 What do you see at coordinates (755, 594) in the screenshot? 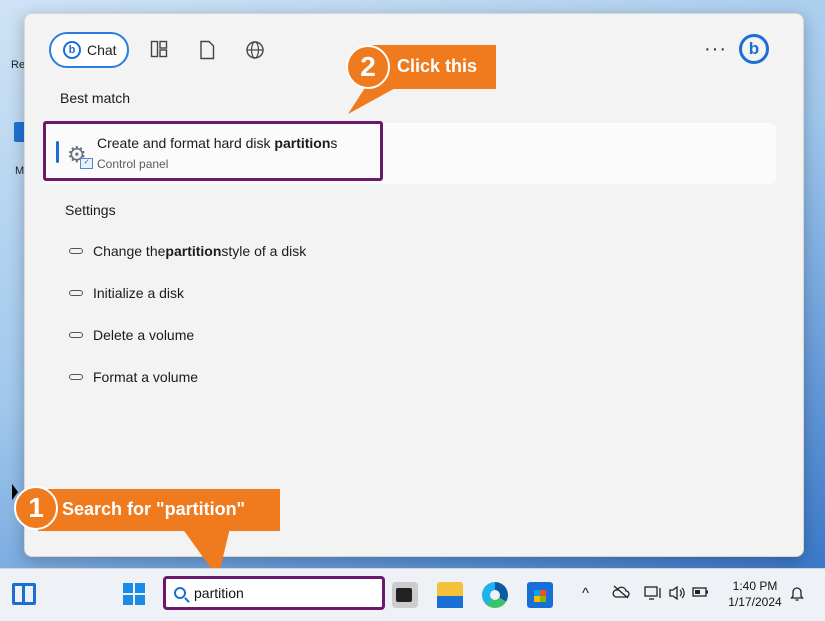
I see `system-clock: 1:40 PM 1/17/2024` at bounding box center [755, 594].